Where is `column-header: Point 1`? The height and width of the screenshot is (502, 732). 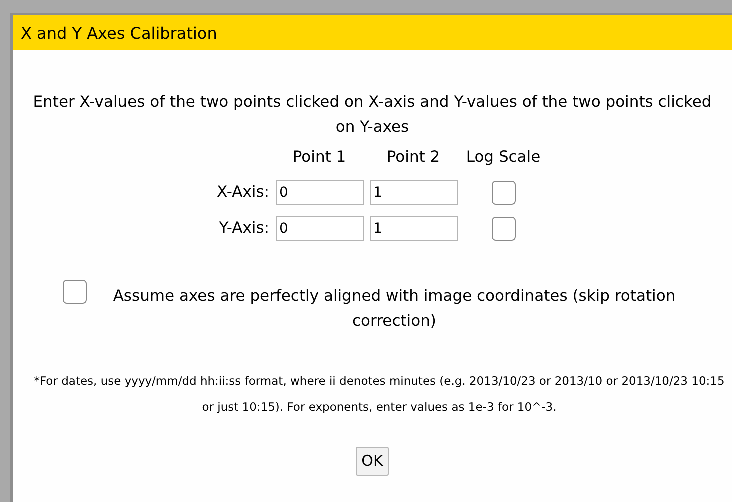 column-header: Point 1 is located at coordinates (320, 157).